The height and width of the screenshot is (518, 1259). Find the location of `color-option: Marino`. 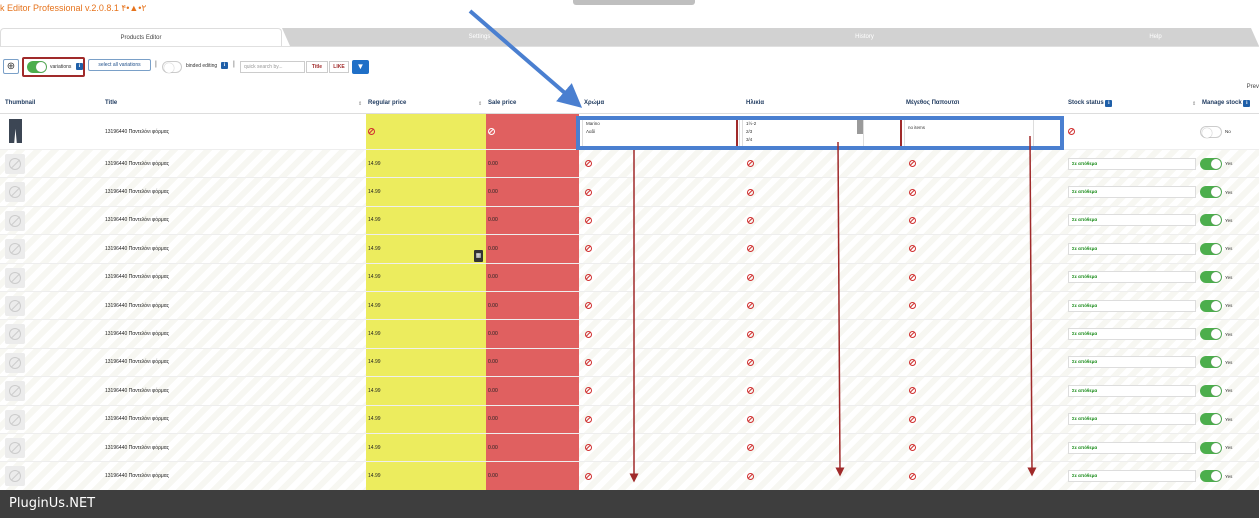

color-option: Marino is located at coordinates (661, 124).